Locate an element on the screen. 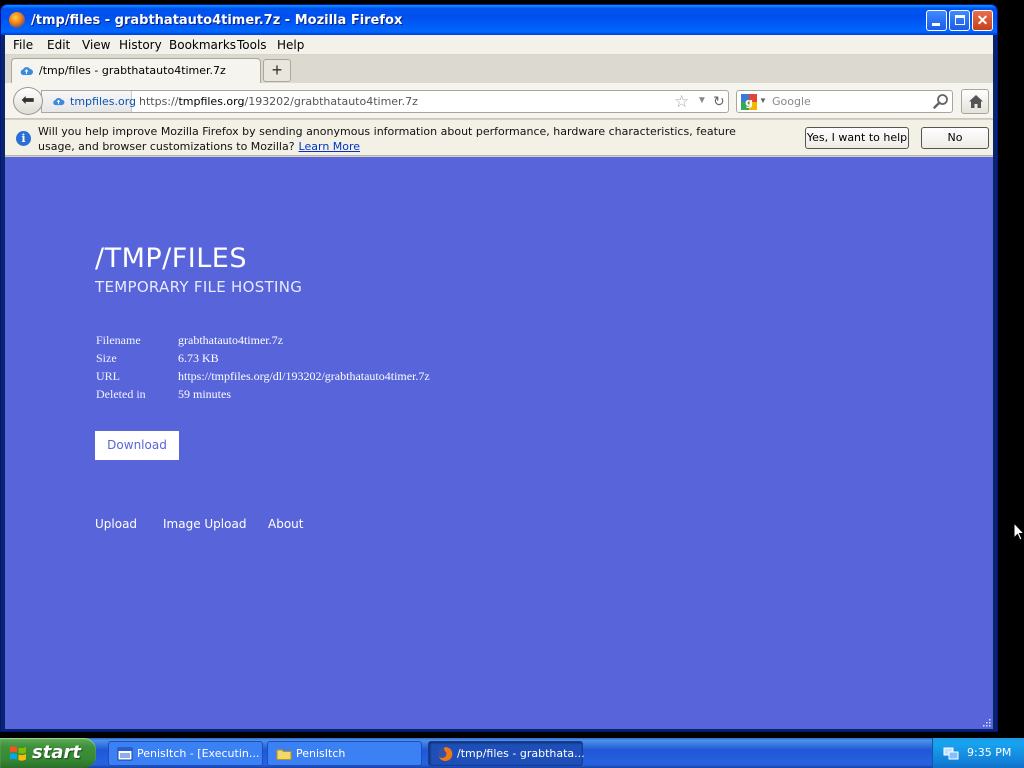 Image resolution: width=1024 pixels, height=768 pixels. home-button is located at coordinates (975, 101).